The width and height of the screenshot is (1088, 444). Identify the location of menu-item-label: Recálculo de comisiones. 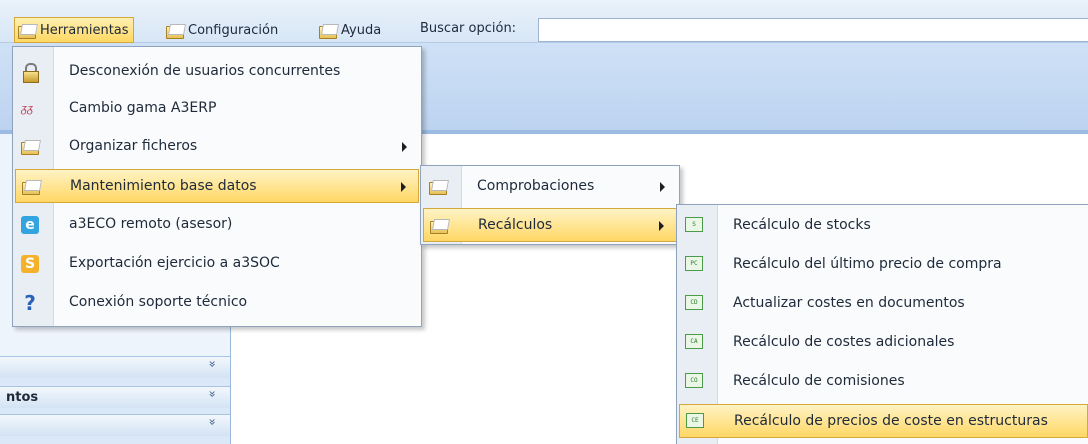
(819, 381).